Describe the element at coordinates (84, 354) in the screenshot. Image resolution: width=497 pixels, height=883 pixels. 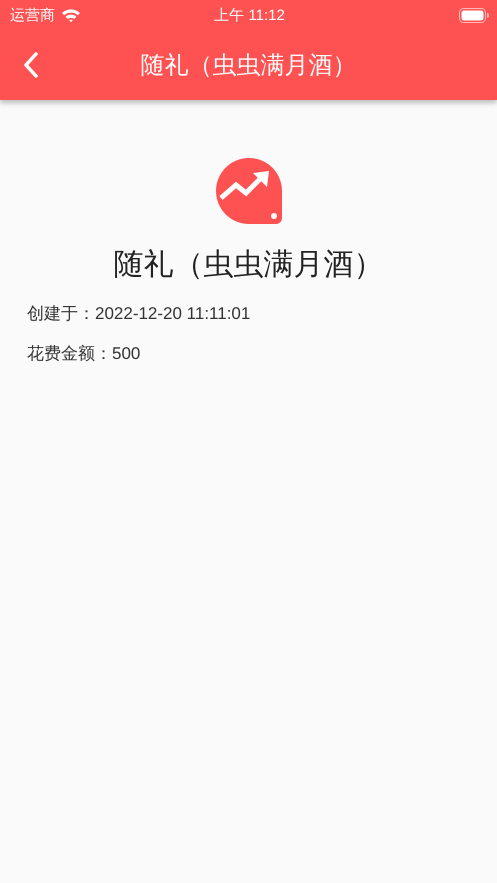
I see `detail-text: 花费金额：500` at that location.